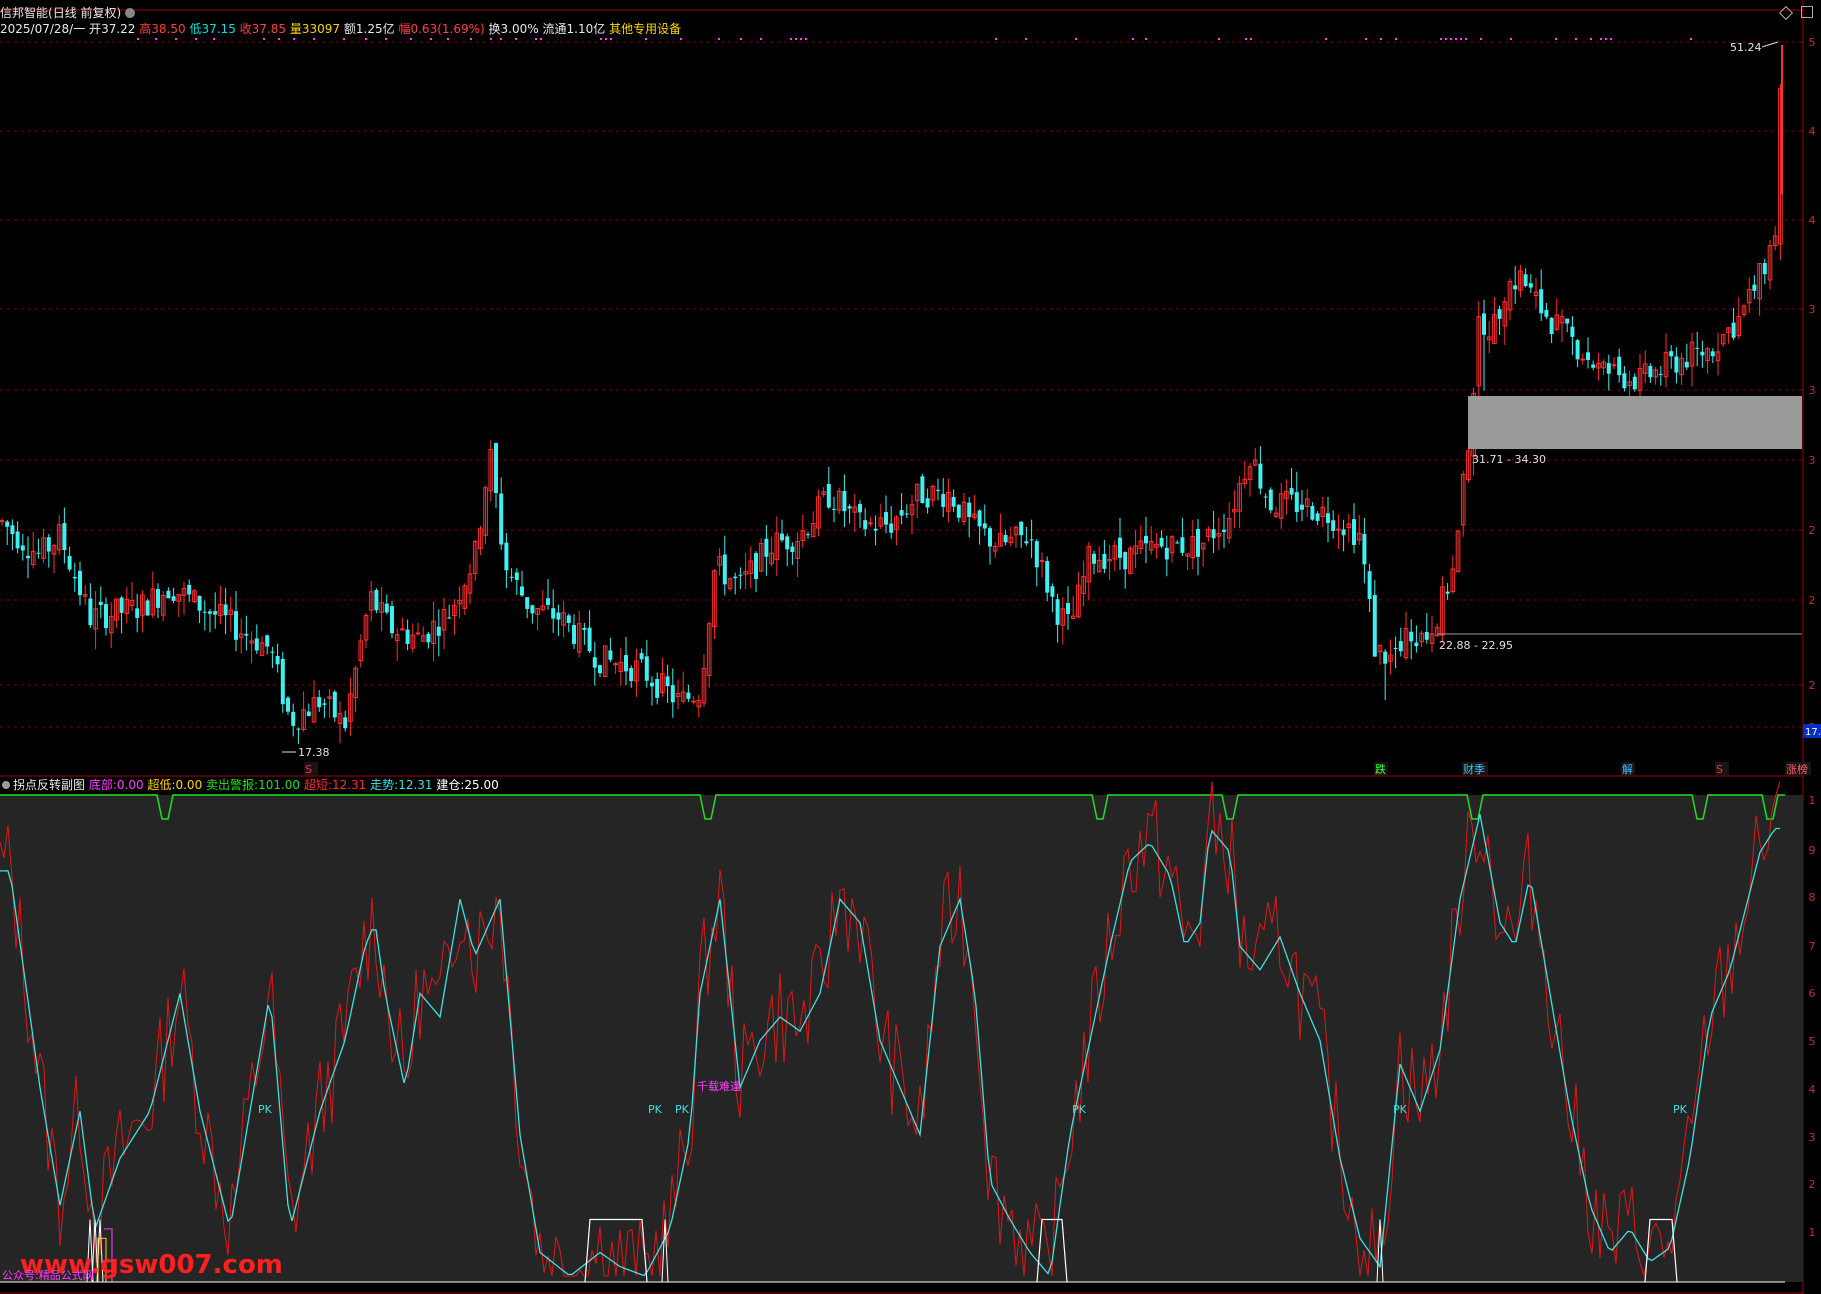 The width and height of the screenshot is (1821, 1294). Describe the element at coordinates (404, 29) in the screenshot. I see `change-label: 幅` at that location.